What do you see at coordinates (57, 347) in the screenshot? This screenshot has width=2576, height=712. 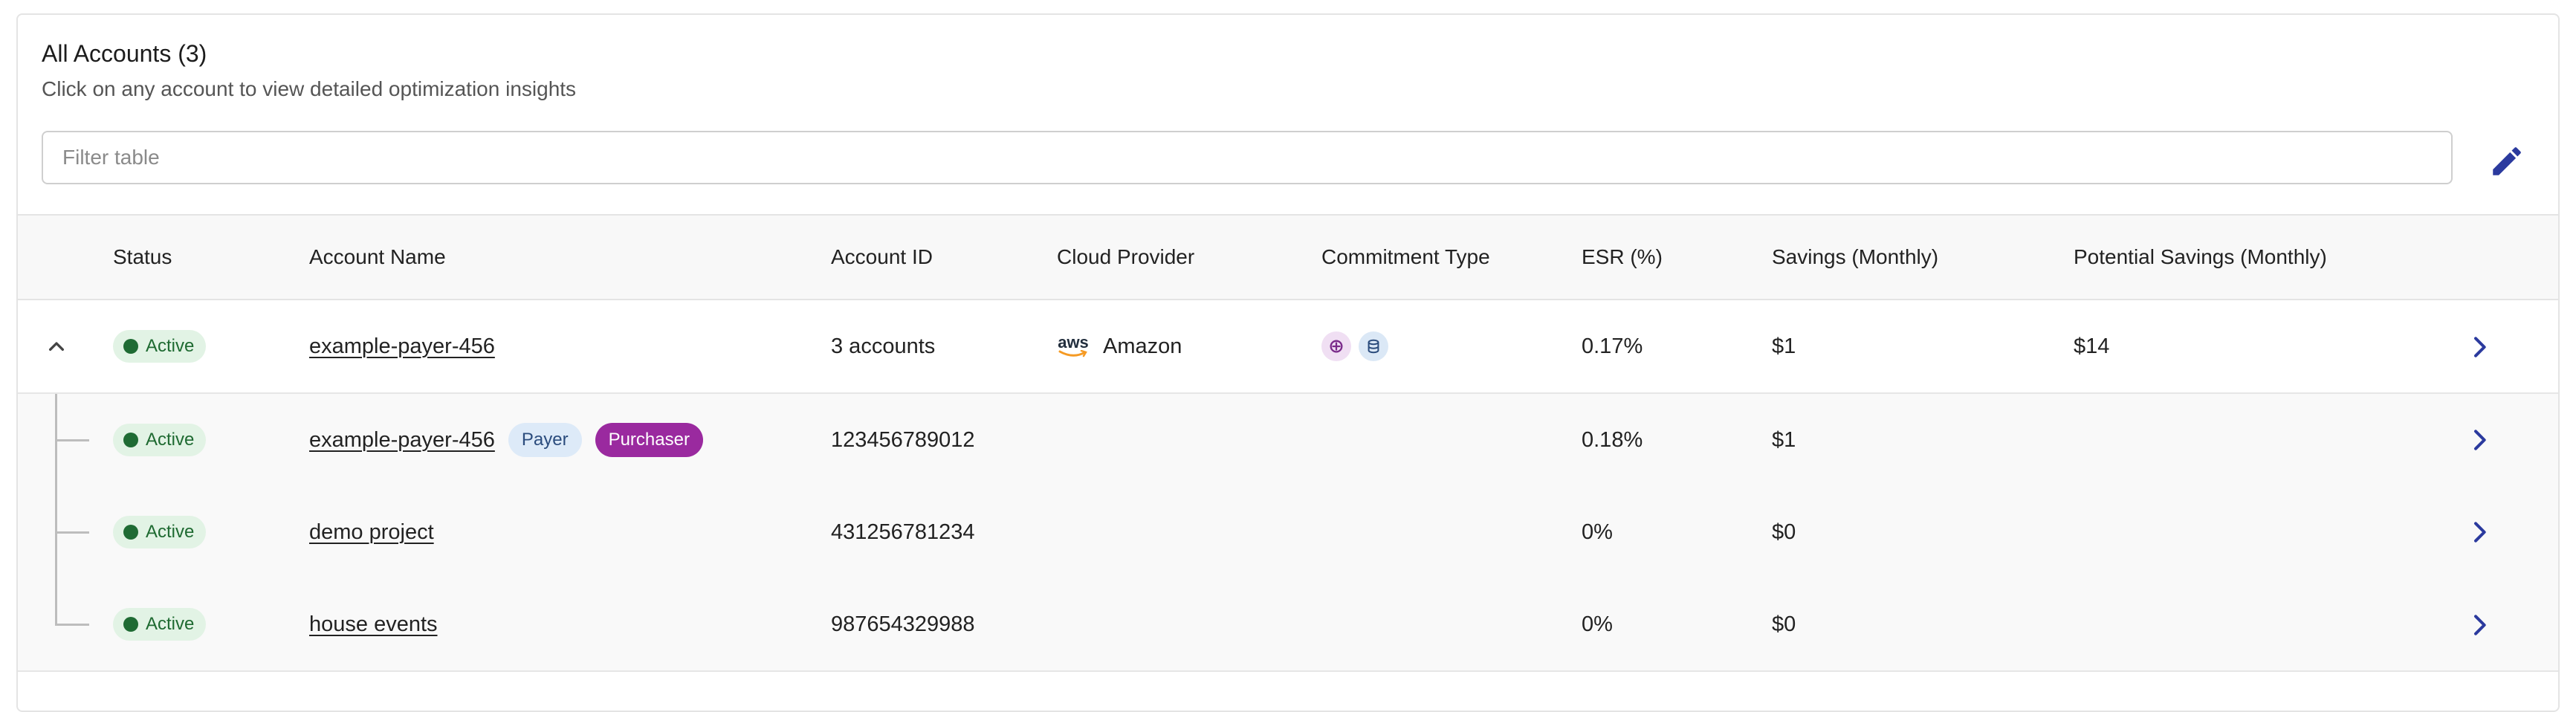 I see `chevron-up-icon` at bounding box center [57, 347].